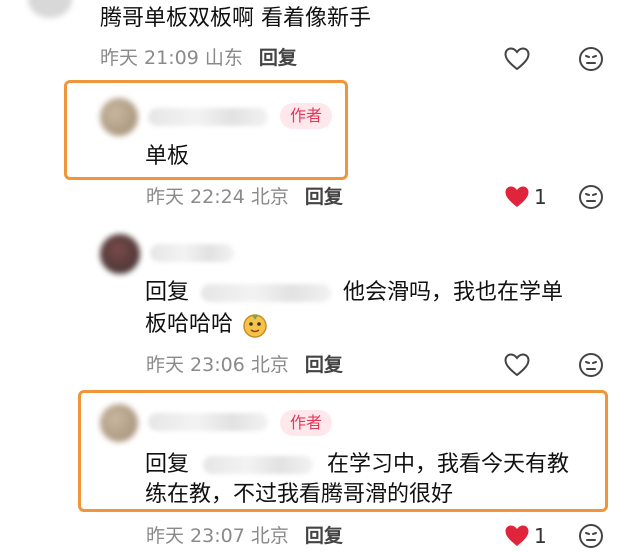 The height and width of the screenshot is (552, 640). I want to click on comment-time: 昨天 21:09, so click(149, 58).